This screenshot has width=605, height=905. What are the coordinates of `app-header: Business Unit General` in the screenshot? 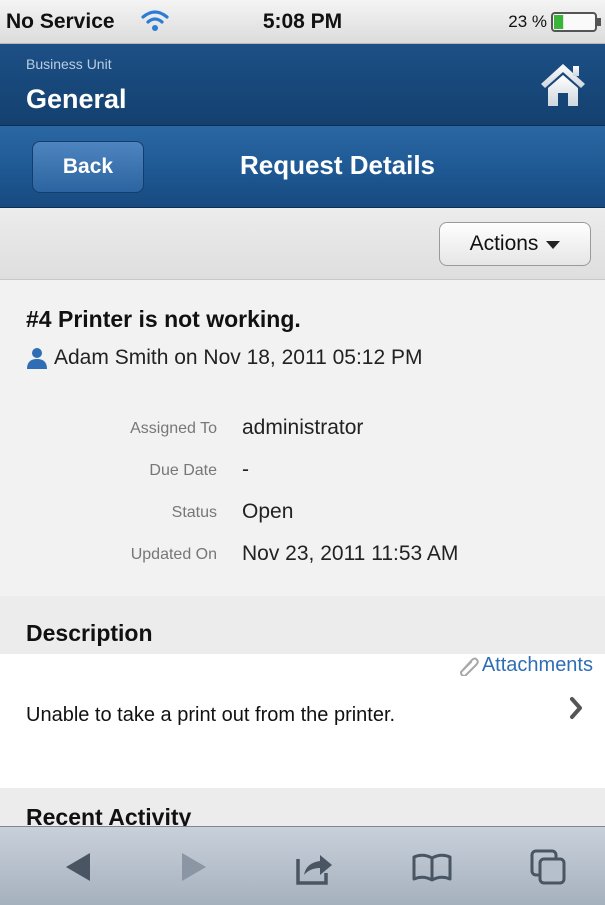 It's located at (302, 85).